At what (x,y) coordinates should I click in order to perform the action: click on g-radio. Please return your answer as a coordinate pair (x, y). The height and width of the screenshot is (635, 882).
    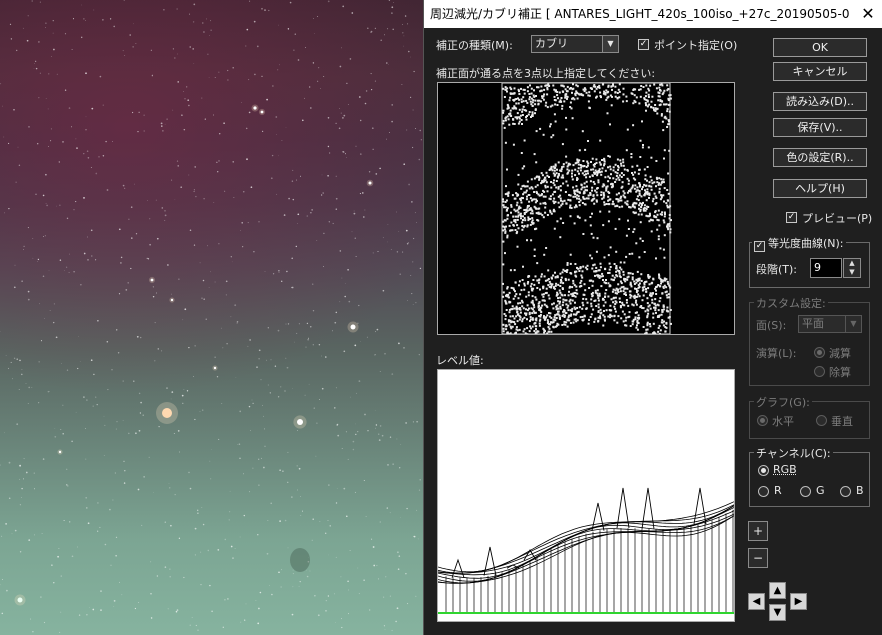
    Looking at the image, I should click on (805, 491).